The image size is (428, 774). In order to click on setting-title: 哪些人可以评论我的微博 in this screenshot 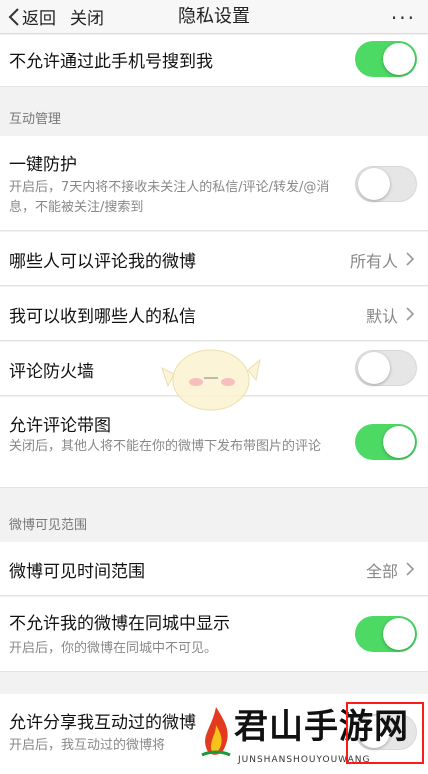, I will do `click(102, 262)`.